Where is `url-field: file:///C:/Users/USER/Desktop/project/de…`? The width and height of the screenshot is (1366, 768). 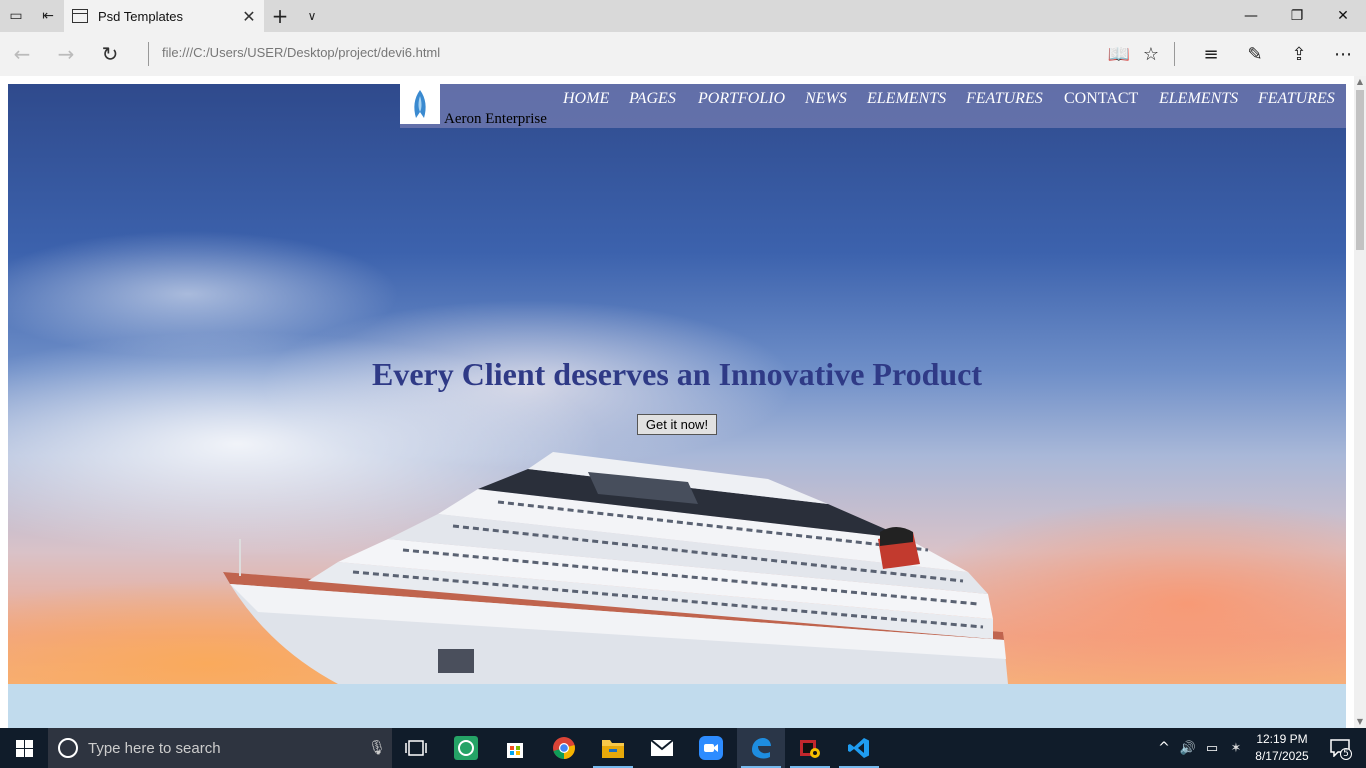
url-field: file:///C:/Users/USER/Desktop/project/de… is located at coordinates (301, 52).